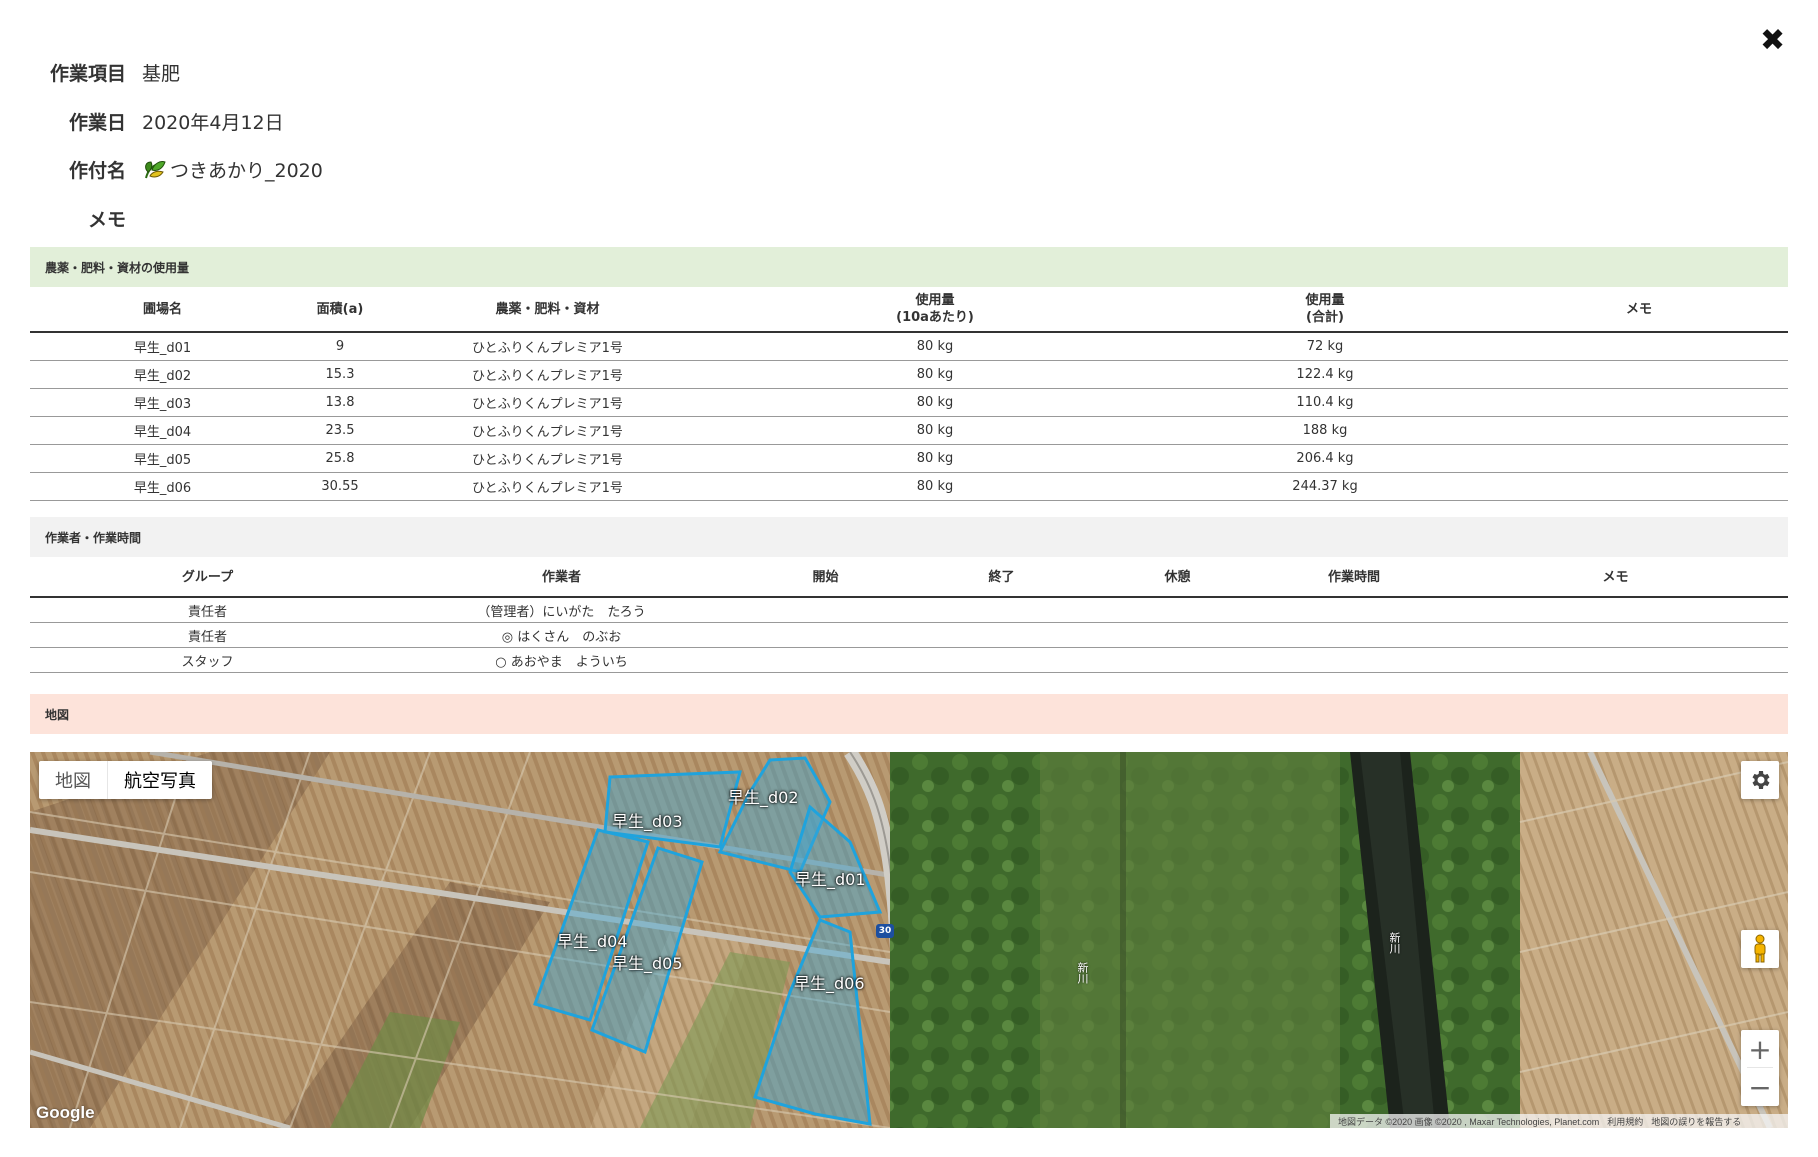  What do you see at coordinates (340, 458) in the screenshot?
I see `cell-area: 25.8` at bounding box center [340, 458].